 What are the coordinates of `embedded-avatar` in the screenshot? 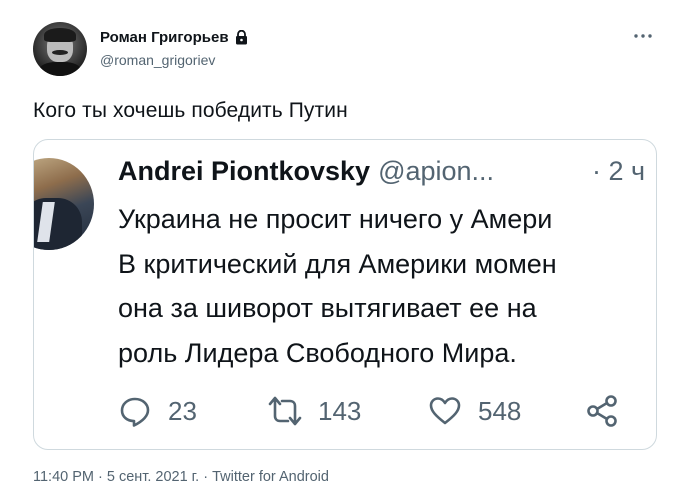 It's located at (64, 204).